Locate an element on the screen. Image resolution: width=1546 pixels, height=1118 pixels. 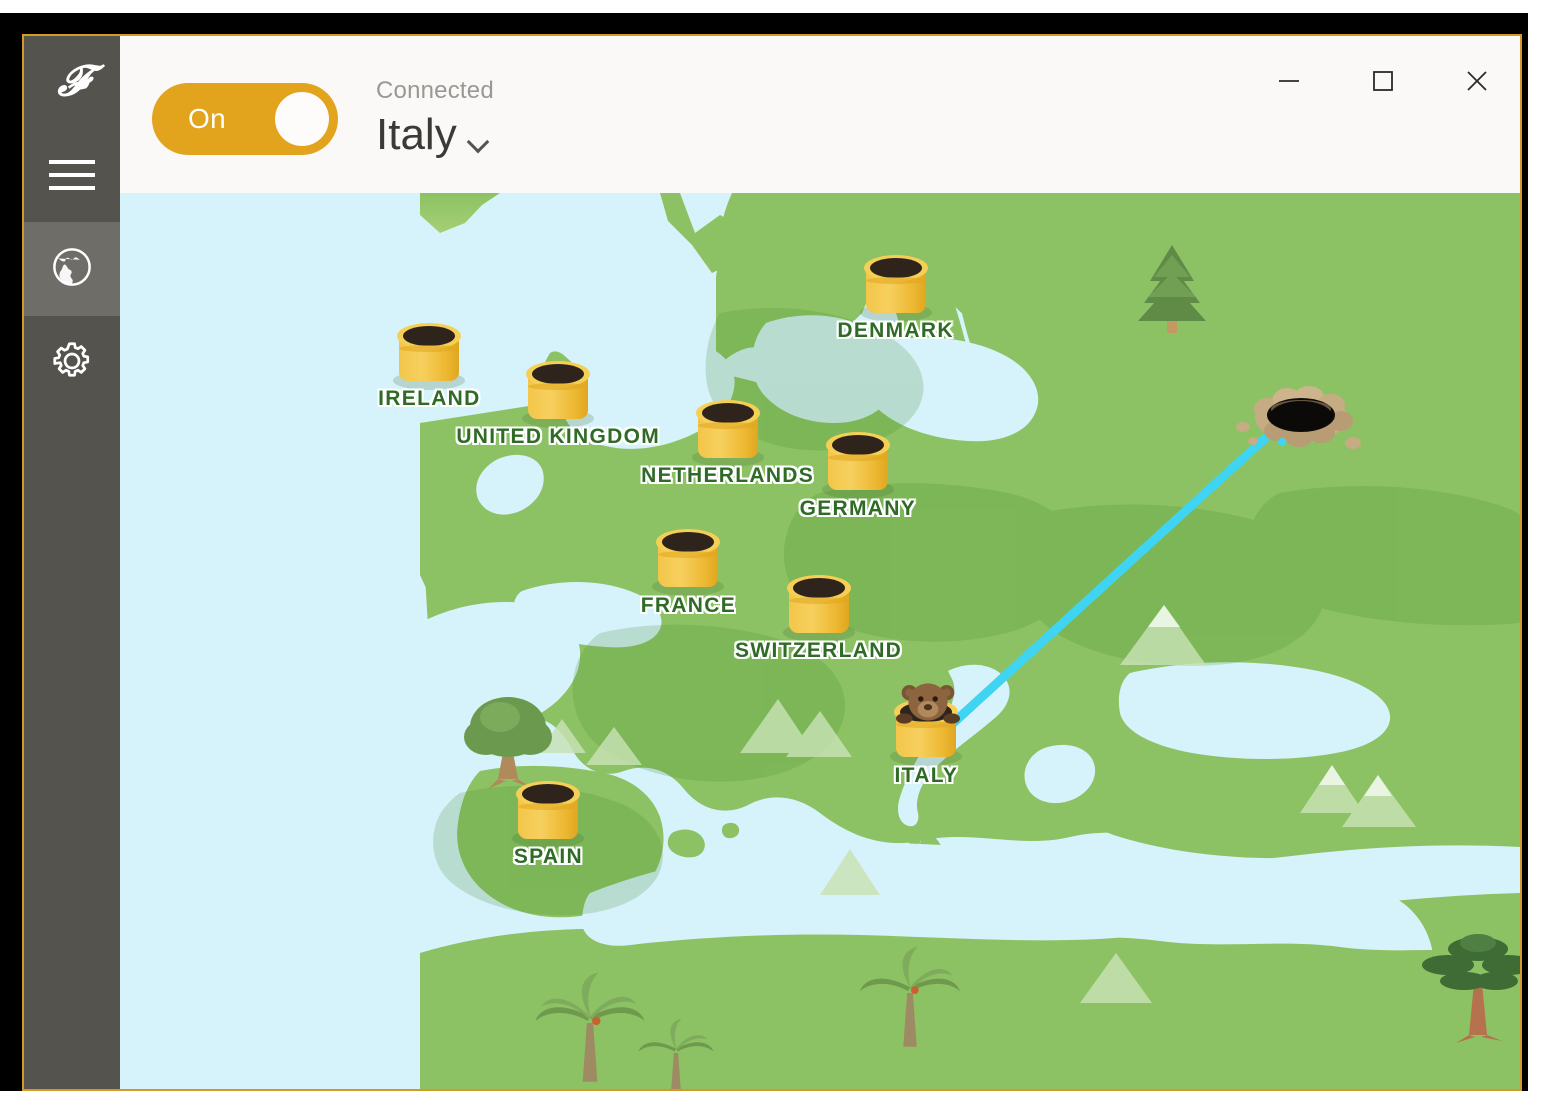
connected-country-name: Italy is located at coordinates (416, 134).